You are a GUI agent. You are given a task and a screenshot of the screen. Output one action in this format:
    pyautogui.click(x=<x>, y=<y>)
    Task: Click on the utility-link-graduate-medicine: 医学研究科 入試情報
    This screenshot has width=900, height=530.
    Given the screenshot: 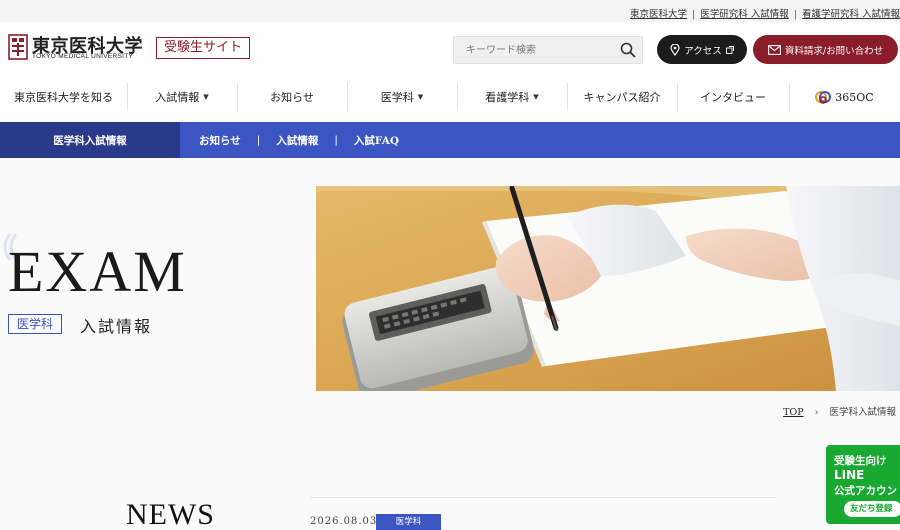 What is the action you would take?
    pyautogui.click(x=744, y=14)
    